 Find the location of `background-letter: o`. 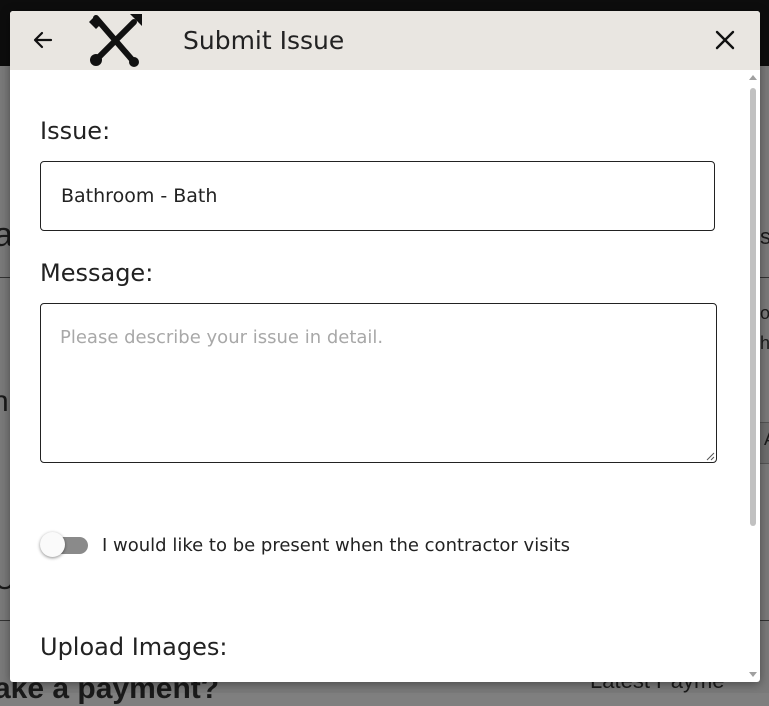

background-letter: o is located at coordinates (764, 313).